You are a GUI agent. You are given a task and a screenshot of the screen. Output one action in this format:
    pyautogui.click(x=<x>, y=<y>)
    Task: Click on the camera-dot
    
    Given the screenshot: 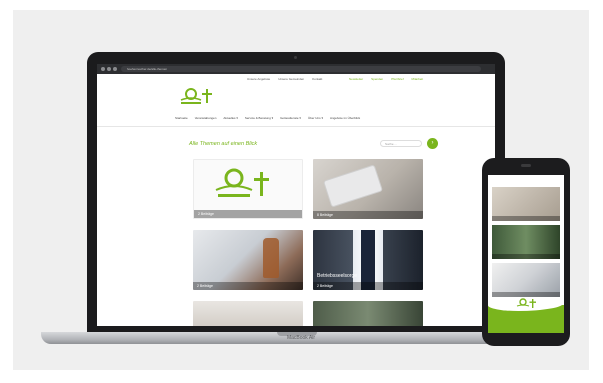 What is the action you would take?
    pyautogui.click(x=295, y=57)
    